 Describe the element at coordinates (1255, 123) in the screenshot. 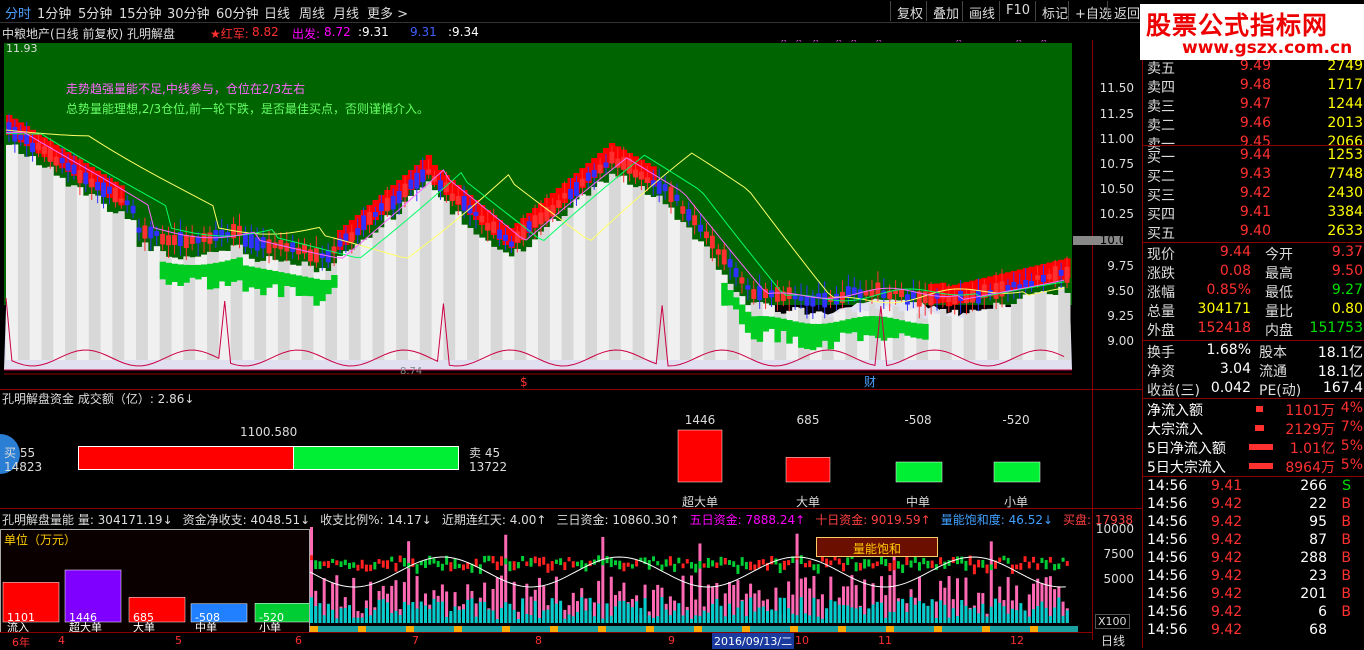

I see `row-price: 9.46` at that location.